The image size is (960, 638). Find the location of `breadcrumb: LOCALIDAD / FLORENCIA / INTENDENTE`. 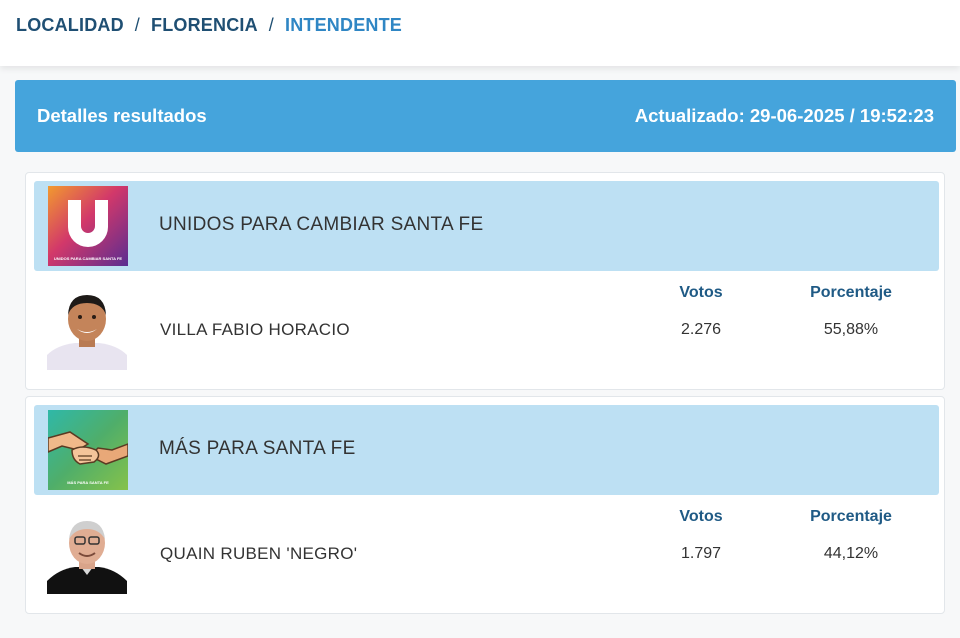

breadcrumb: LOCALIDAD / FLORENCIA / INTENDENTE is located at coordinates (209, 25).